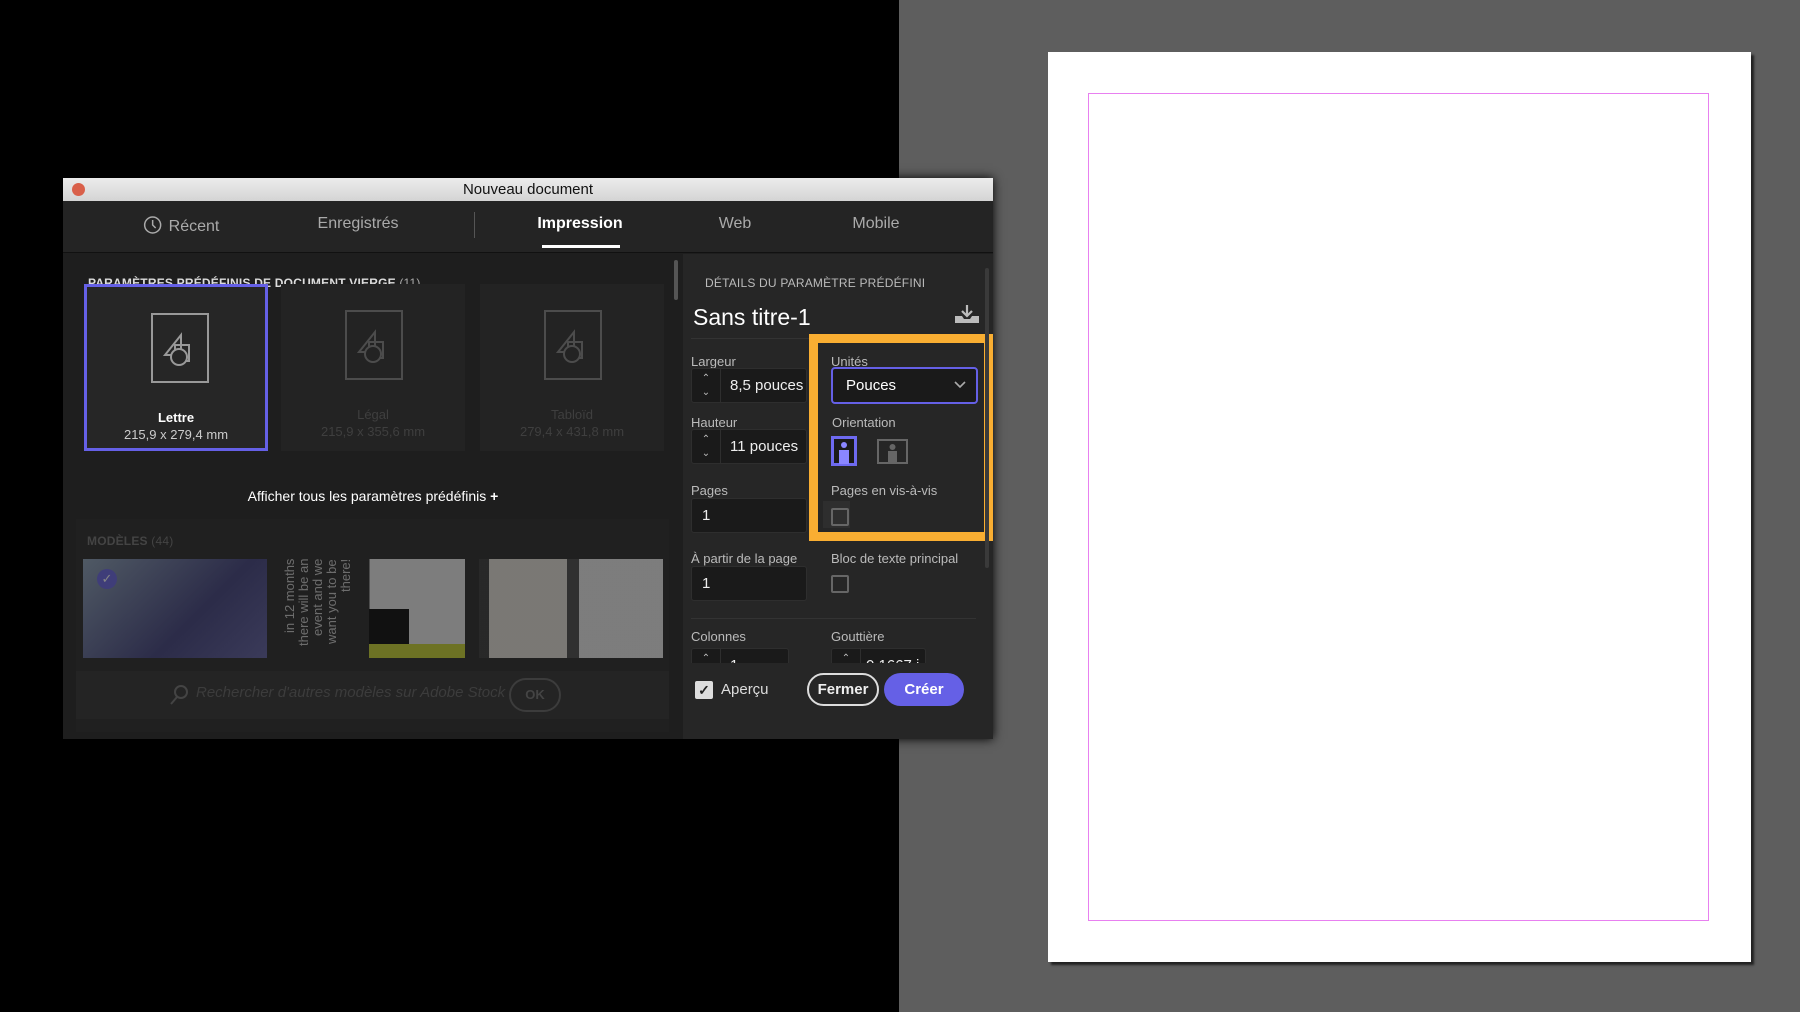  What do you see at coordinates (901, 437) in the screenshot?
I see `highlight-box` at bounding box center [901, 437].